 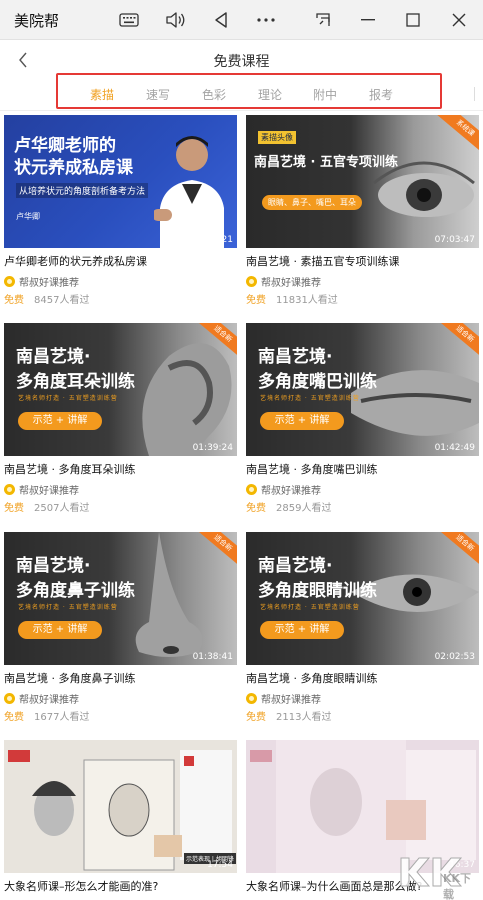 I want to click on keyboard-icon, so click(x=129, y=20).